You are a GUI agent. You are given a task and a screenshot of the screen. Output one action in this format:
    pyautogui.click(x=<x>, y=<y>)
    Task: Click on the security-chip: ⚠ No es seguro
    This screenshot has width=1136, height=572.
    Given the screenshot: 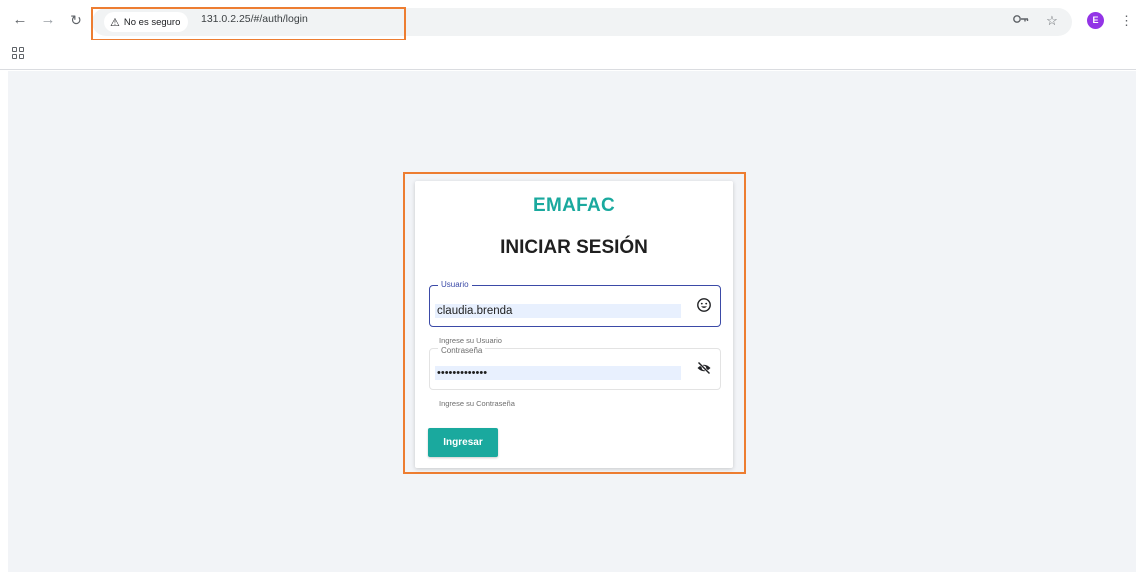 What is the action you would take?
    pyautogui.click(x=146, y=22)
    